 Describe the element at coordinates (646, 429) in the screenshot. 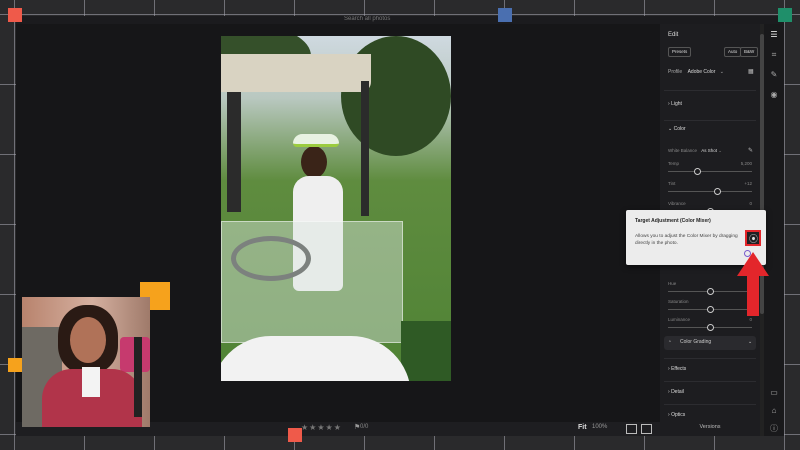

I see `before-after-icon` at that location.